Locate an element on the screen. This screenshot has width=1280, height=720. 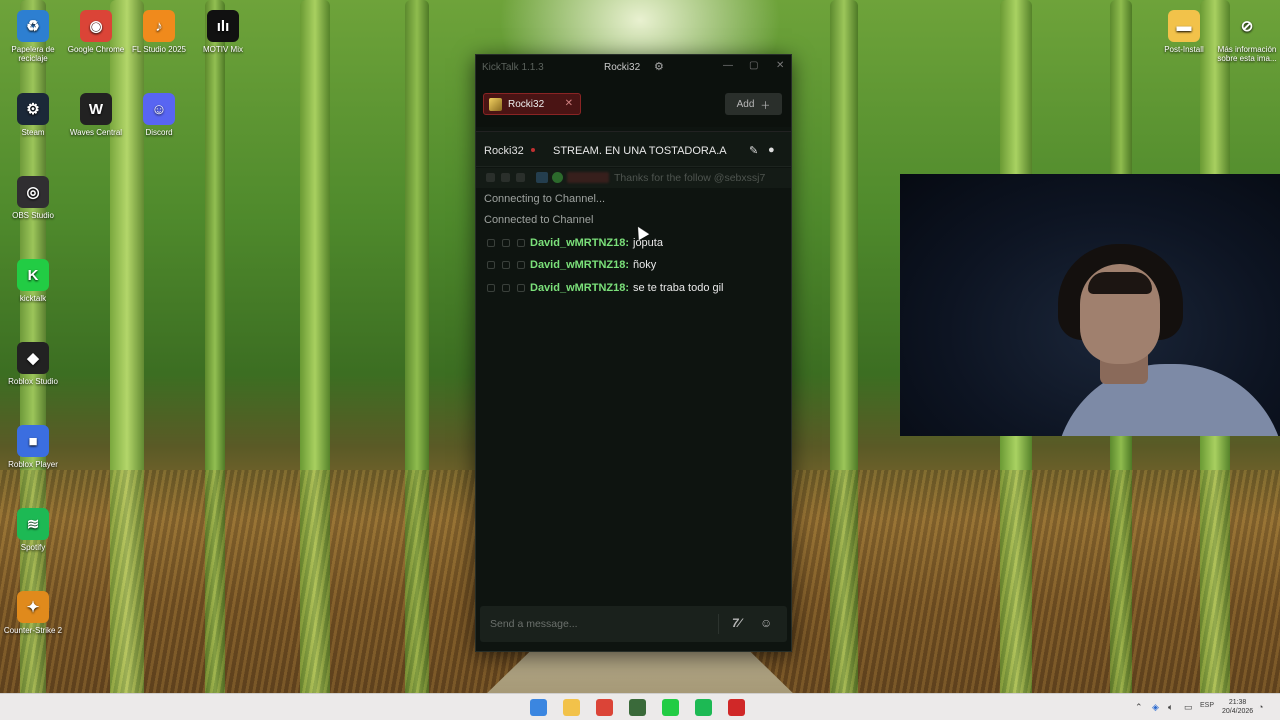
taskbar: ⌃ ◈ 🔈︎ ▭ ESP 21:38 20/4/2026 ◔ is located at coordinates (640, 706).